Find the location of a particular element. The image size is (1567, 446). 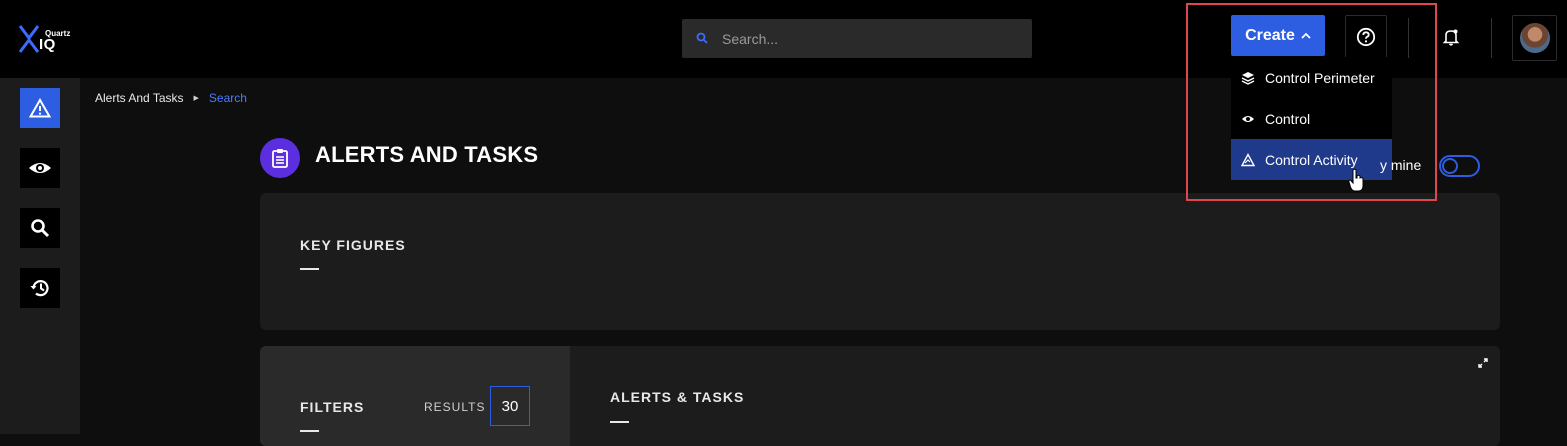

history-icon is located at coordinates (39, 288).